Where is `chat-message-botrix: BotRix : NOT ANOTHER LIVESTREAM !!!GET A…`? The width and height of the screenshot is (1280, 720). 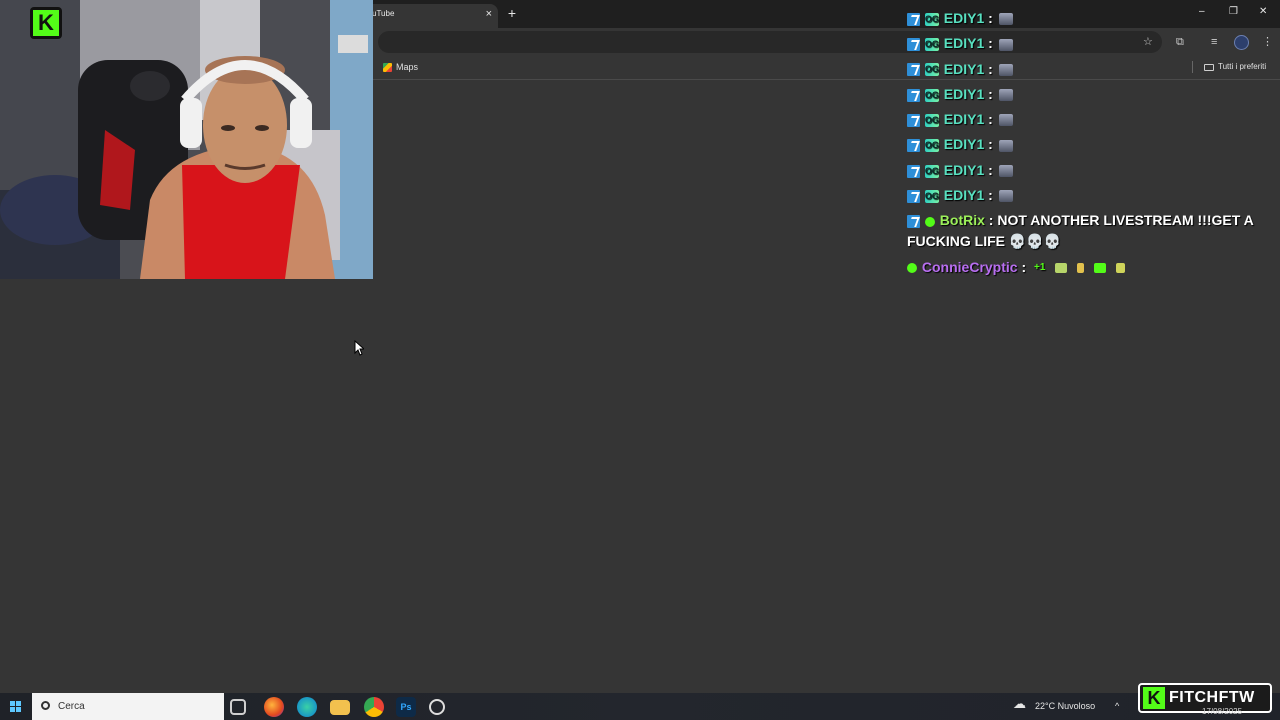 chat-message-botrix: BotRix : NOT ANOTHER LIVESTREAM !!!GET A… is located at coordinates (1087, 231).